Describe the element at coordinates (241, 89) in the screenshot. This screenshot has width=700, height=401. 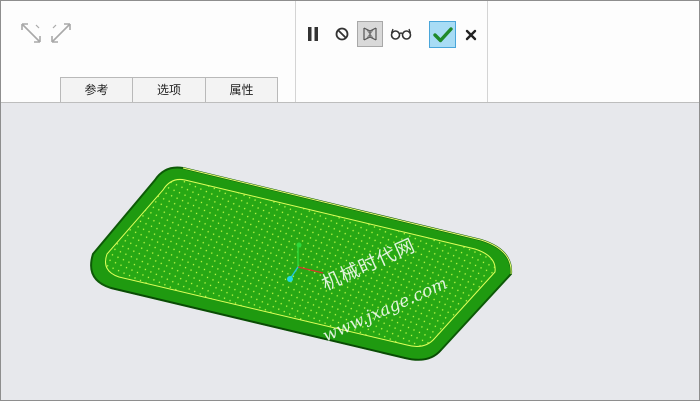
I see `tab-properties: 属性` at that location.